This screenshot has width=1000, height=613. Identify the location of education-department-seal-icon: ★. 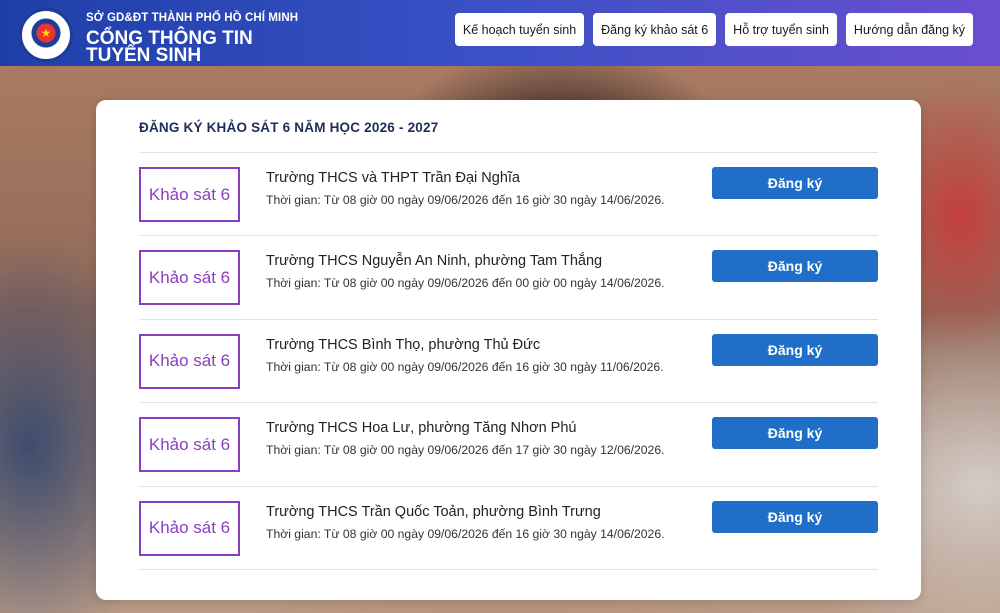
(46, 35).